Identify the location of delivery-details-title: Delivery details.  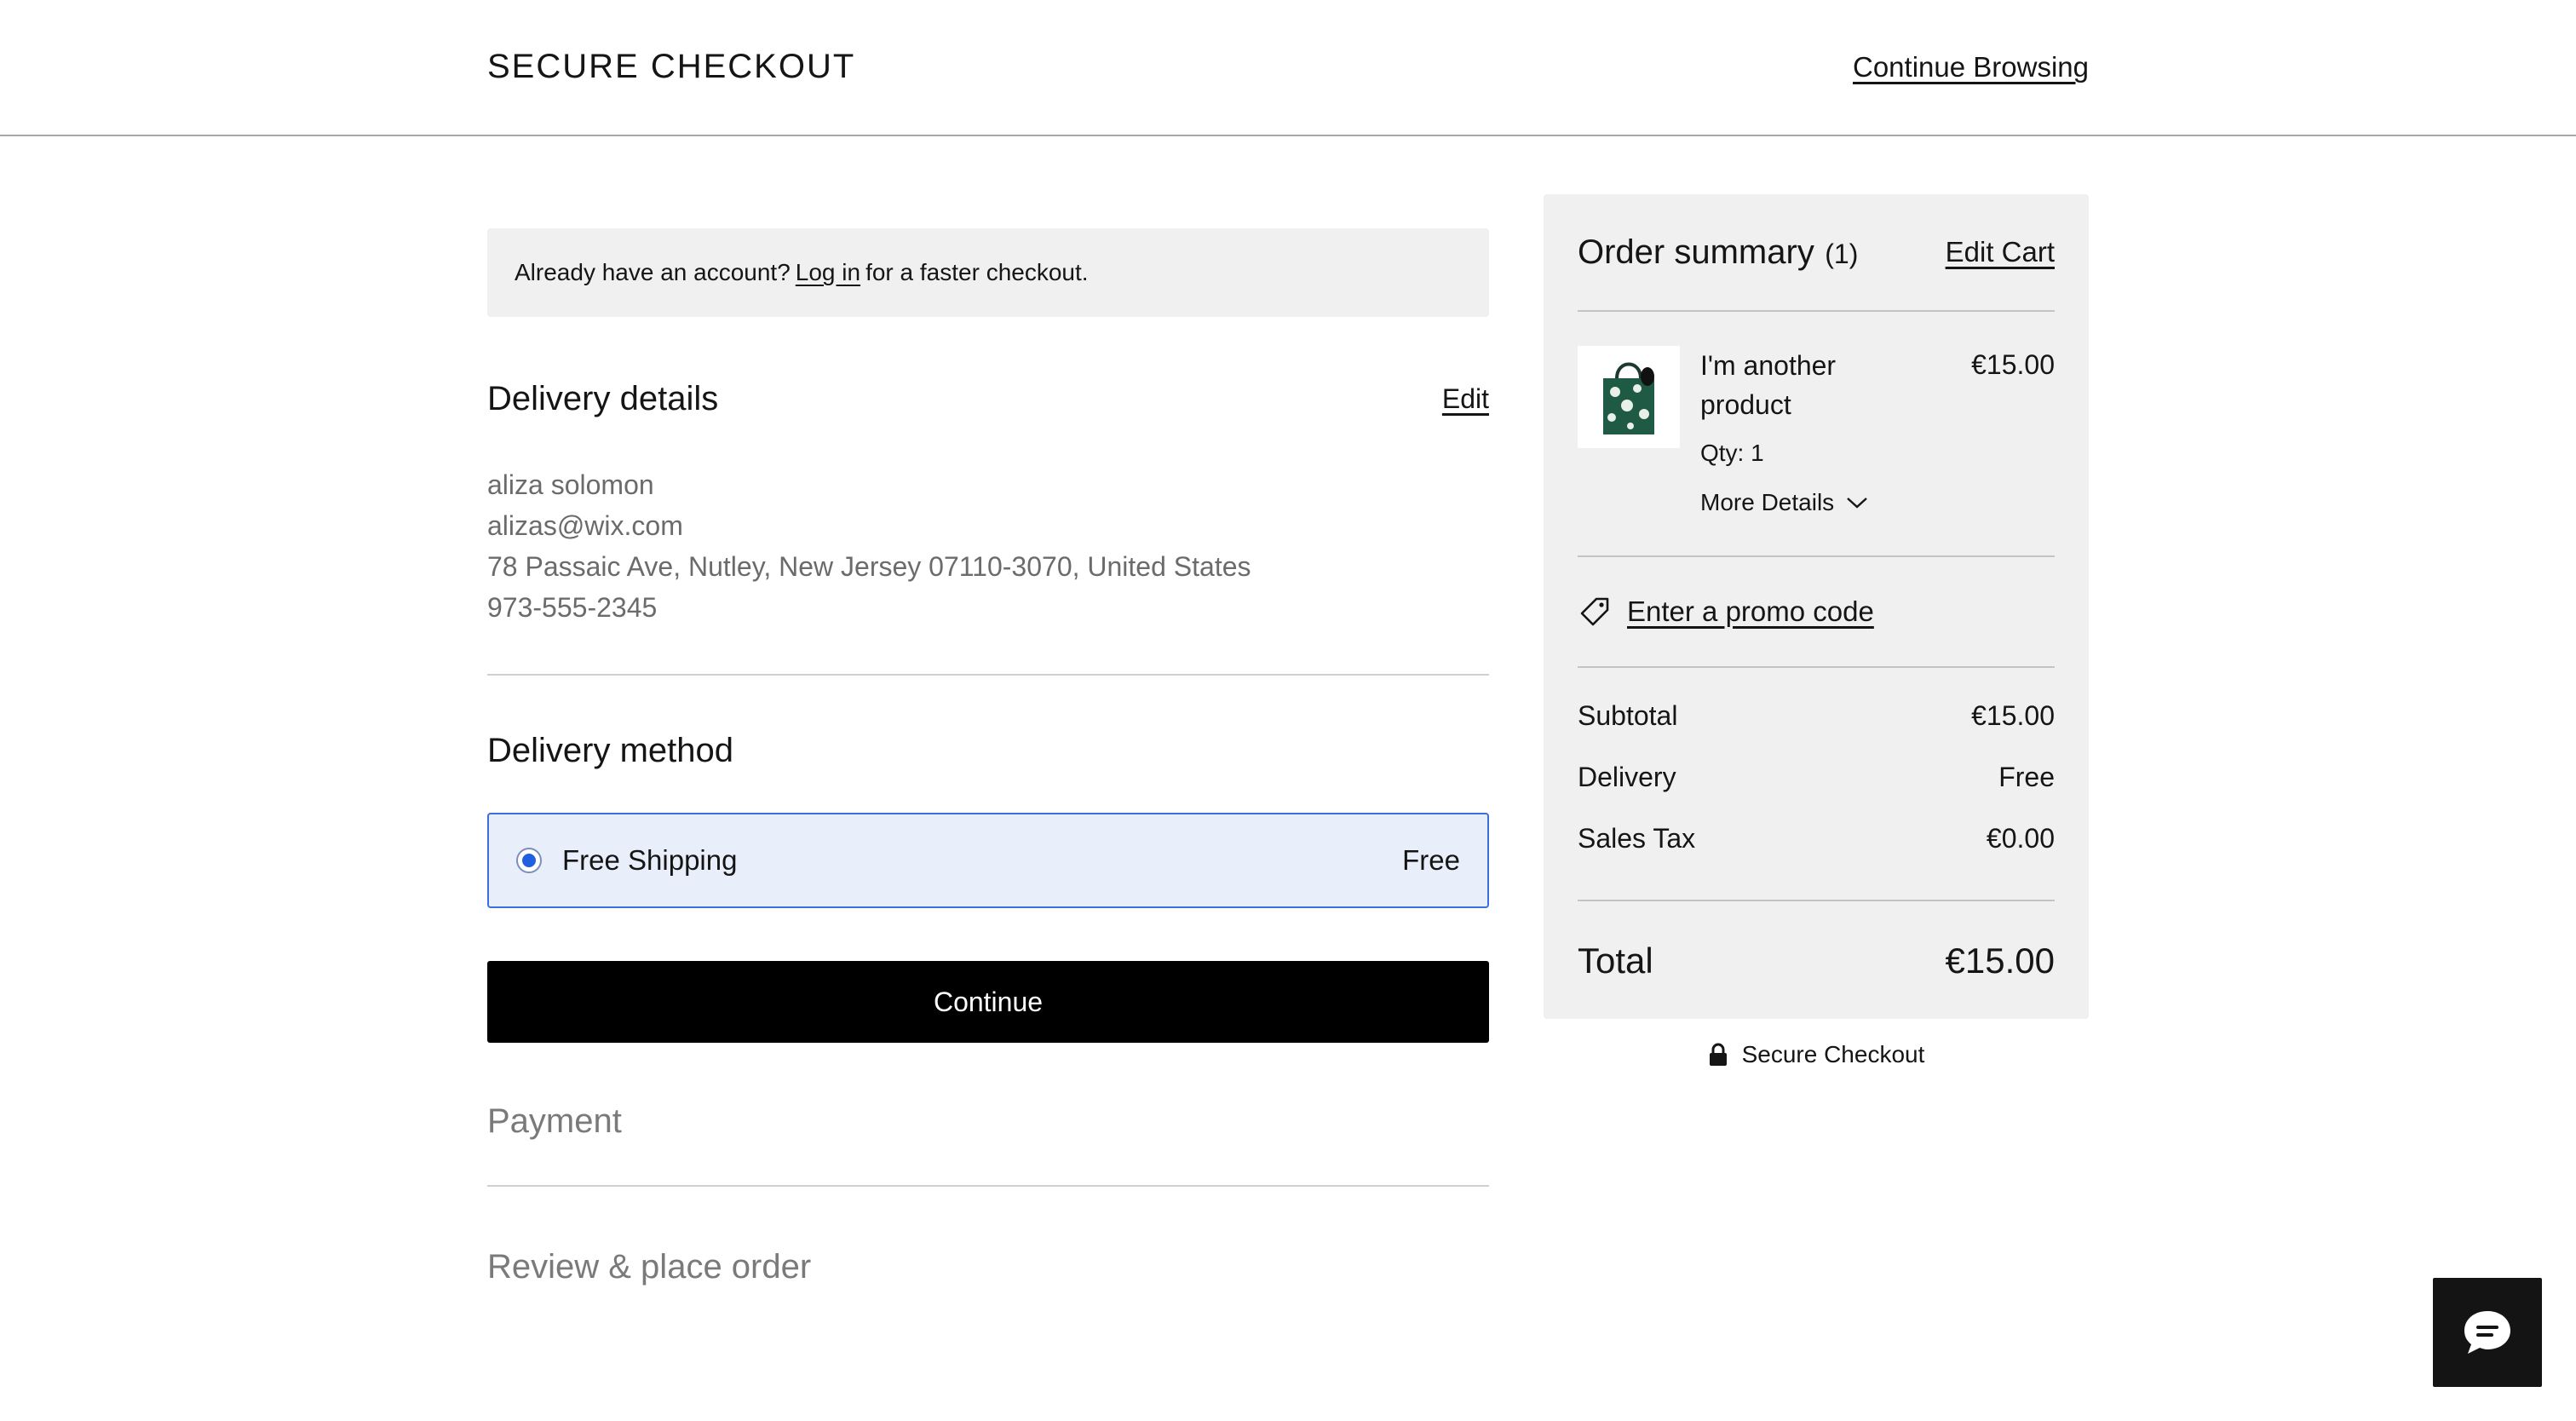
(603, 399).